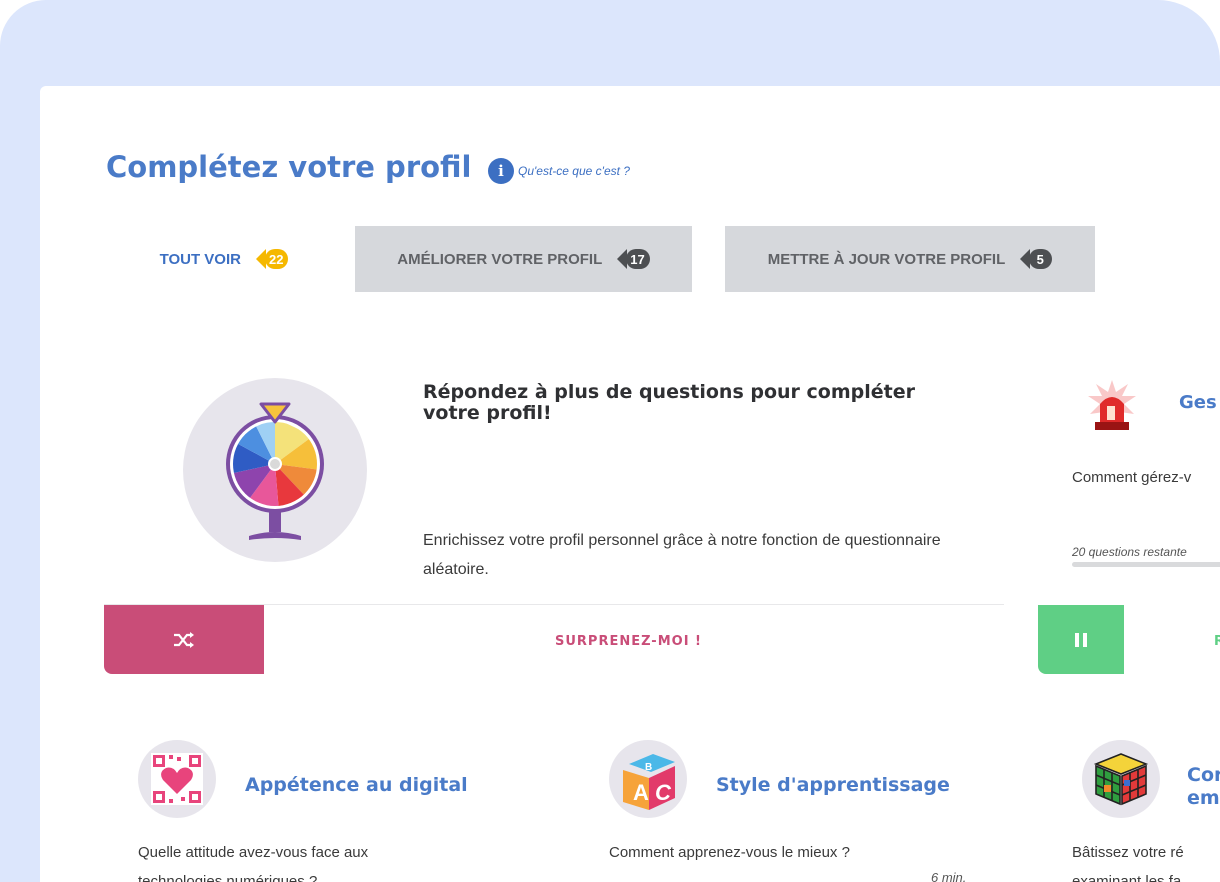 This screenshot has height=882, width=1220. What do you see at coordinates (253, 852) in the screenshot?
I see `questionnaire-question: Quelle attitude avez-vous face aux` at bounding box center [253, 852].